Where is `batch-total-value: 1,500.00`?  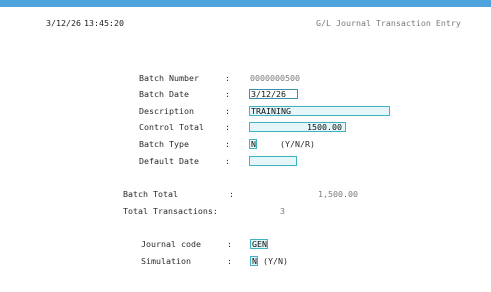
batch-total-value: 1,500.00 is located at coordinates (338, 194).